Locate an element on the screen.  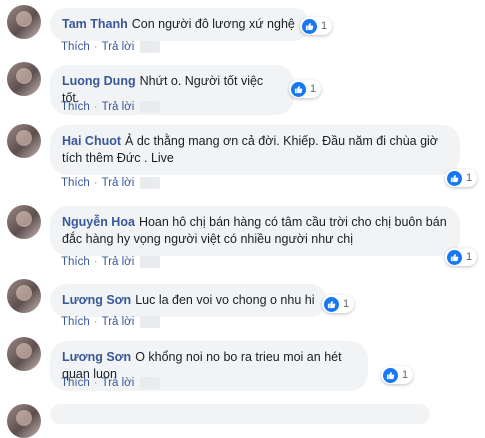
comment-bubble: Tam Thanh Con người đô lương xứ nghệ is located at coordinates (180, 24).